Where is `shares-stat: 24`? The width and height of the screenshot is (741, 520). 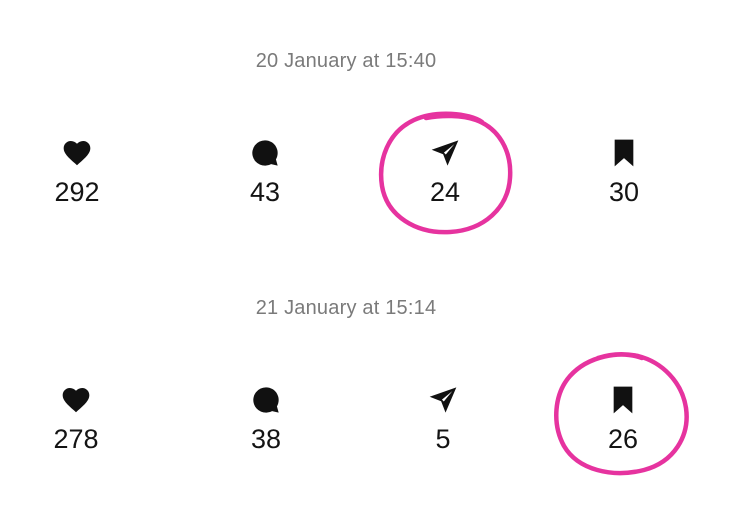
shares-stat: 24 is located at coordinates (445, 172).